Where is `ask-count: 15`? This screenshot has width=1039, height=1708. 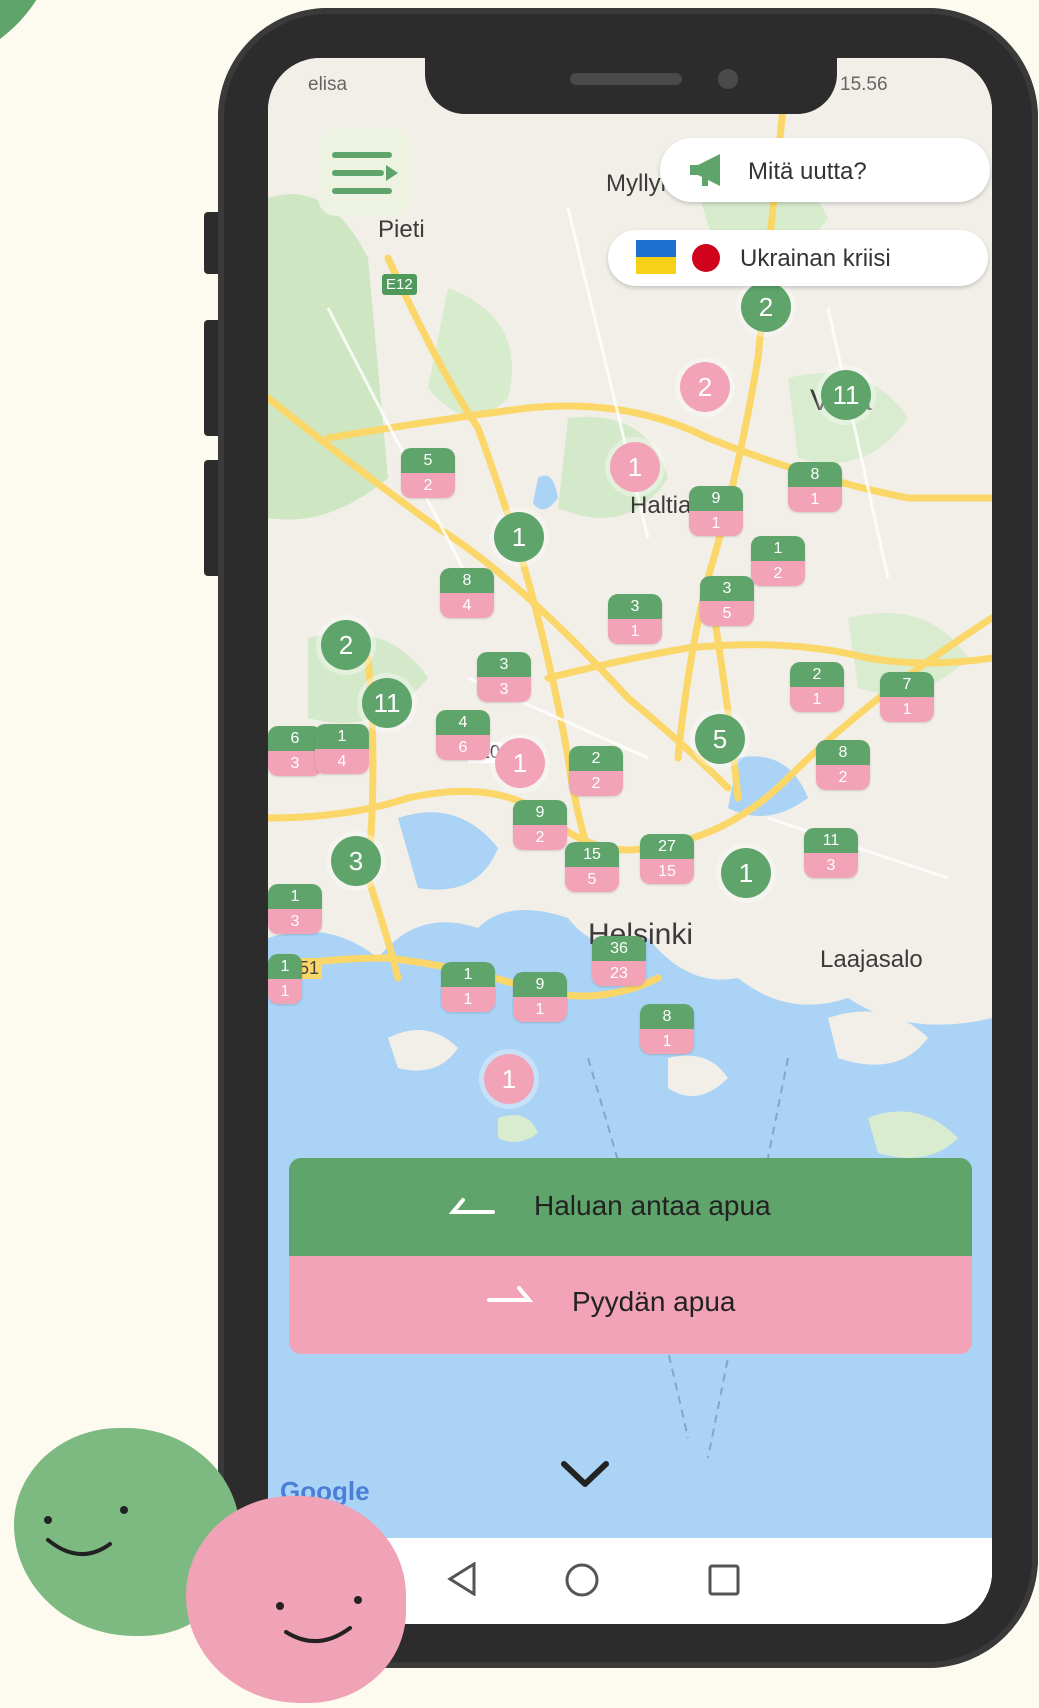 ask-count: 15 is located at coordinates (667, 871).